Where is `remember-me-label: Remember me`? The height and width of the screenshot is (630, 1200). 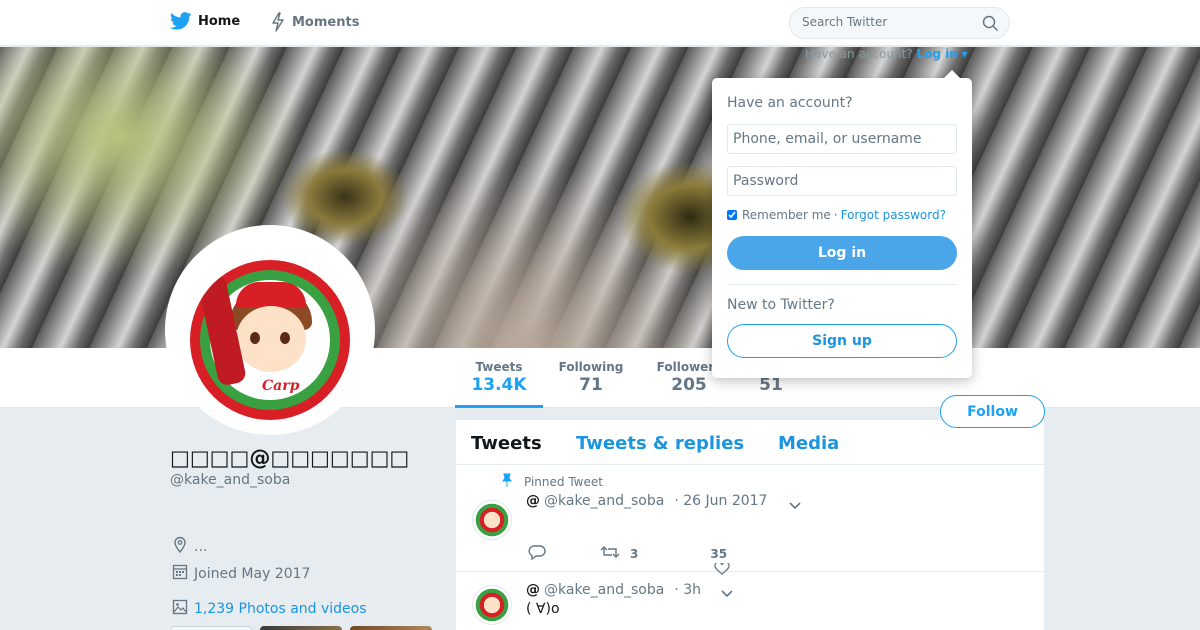
remember-me-label: Remember me is located at coordinates (786, 215).